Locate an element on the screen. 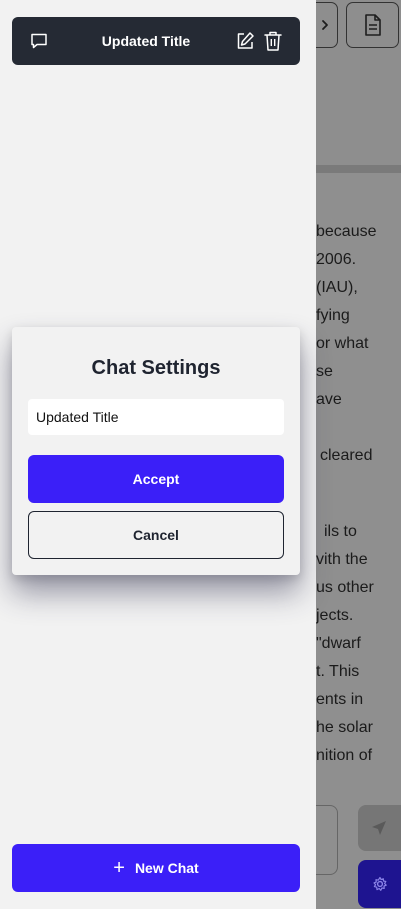  message-line: he solar is located at coordinates (344, 727).